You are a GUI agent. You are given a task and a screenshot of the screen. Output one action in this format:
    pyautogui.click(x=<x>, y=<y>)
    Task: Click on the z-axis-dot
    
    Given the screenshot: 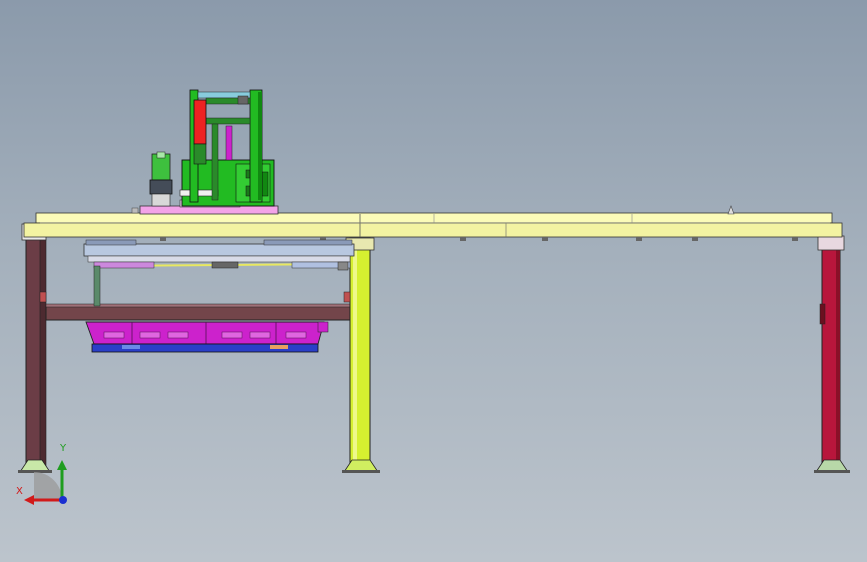 What is the action you would take?
    pyautogui.click(x=63, y=500)
    